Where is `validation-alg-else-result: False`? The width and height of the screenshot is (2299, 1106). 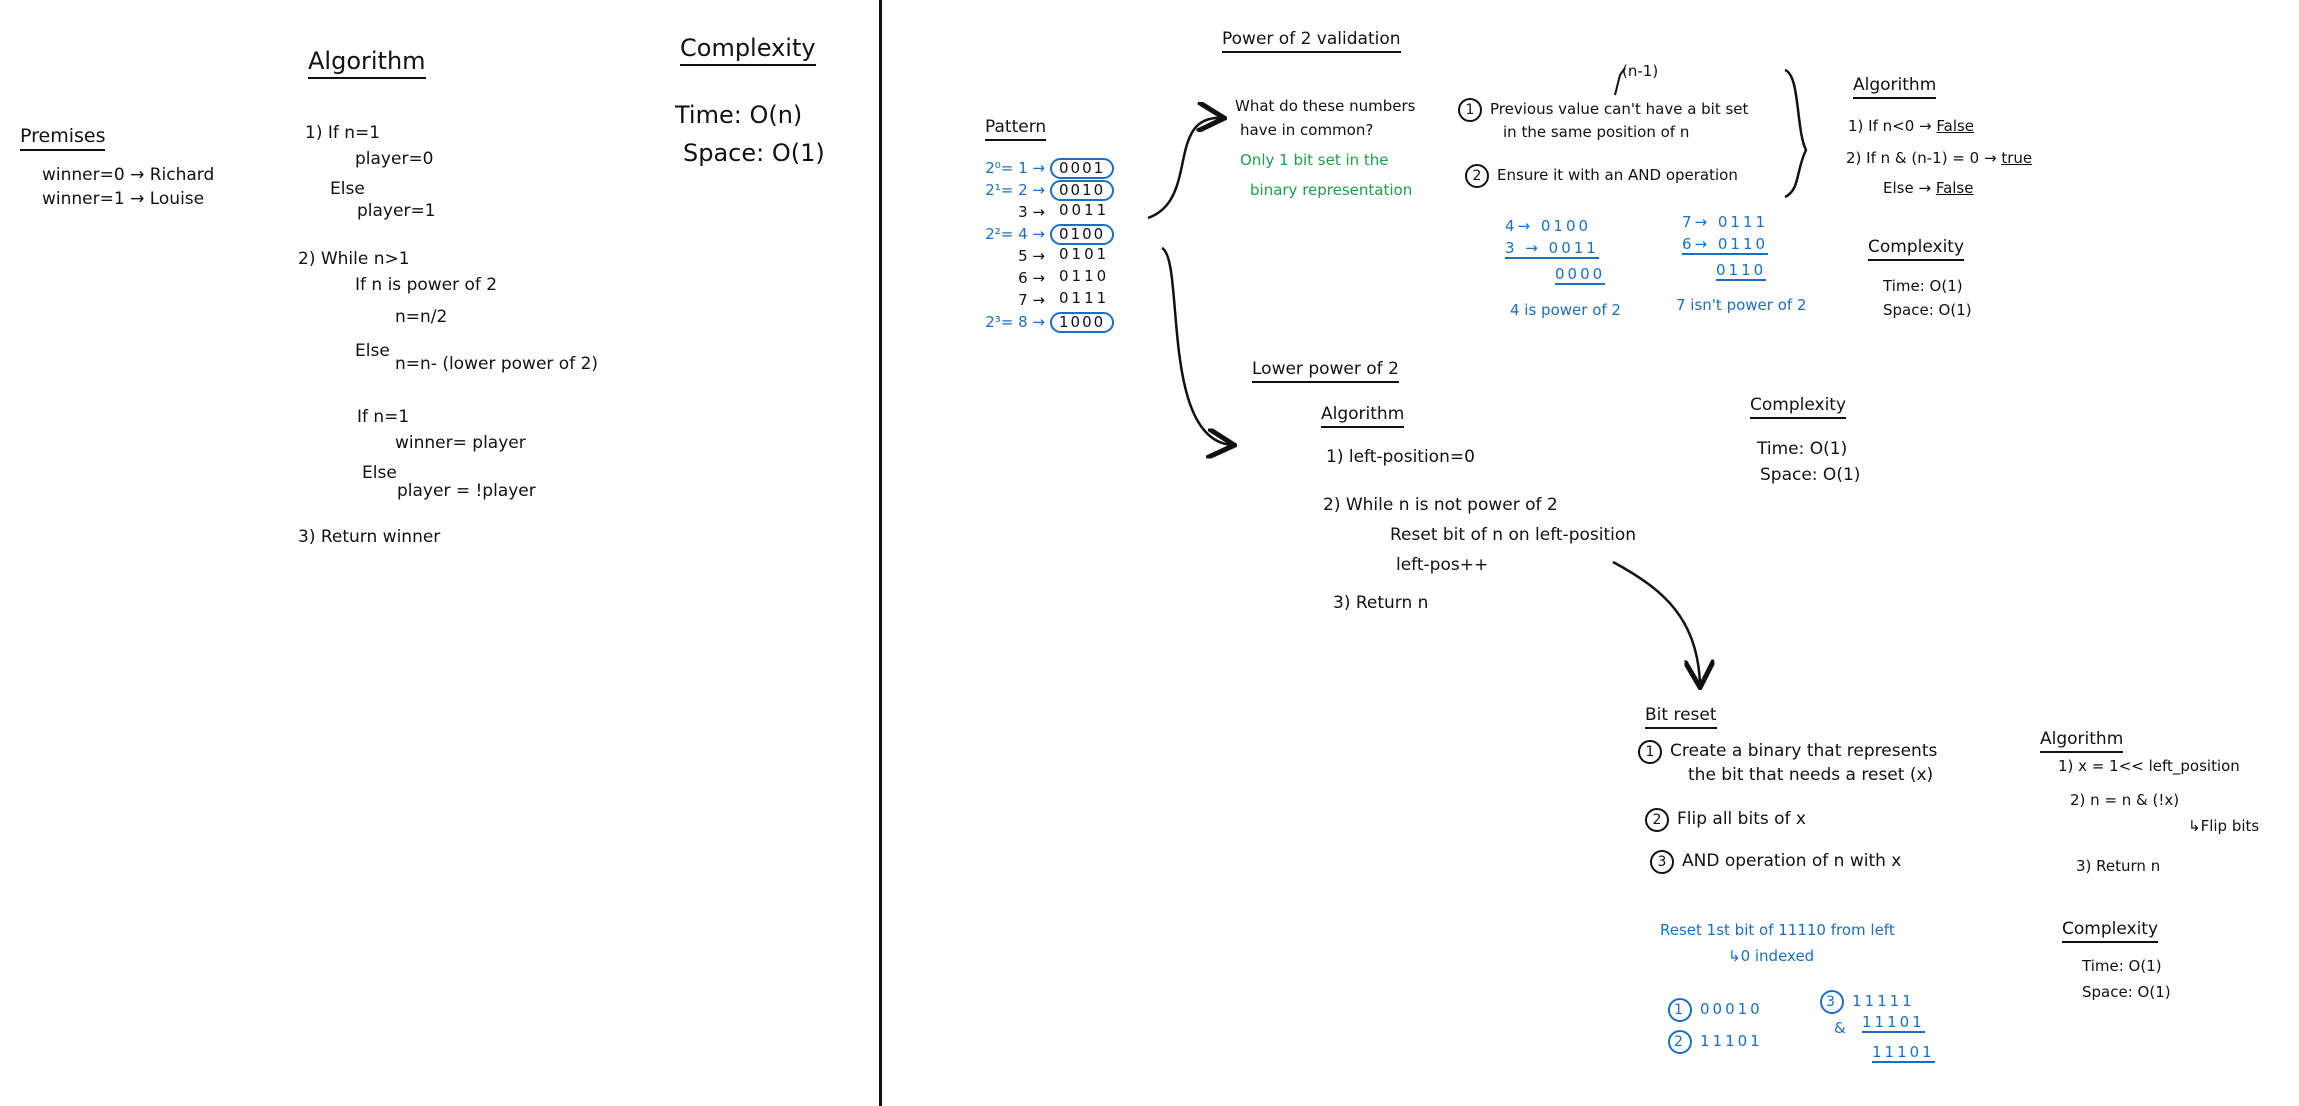 validation-alg-else-result: False is located at coordinates (1954, 188).